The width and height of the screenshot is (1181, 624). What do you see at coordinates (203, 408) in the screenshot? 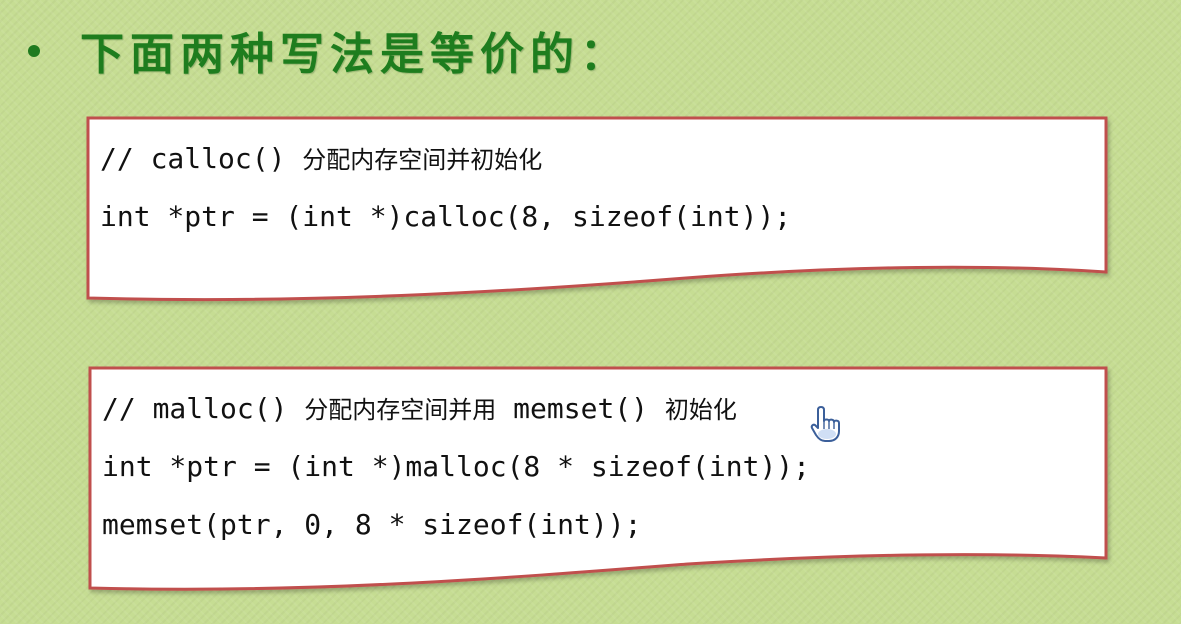
I see `comment-text: // malloc()` at bounding box center [203, 408].